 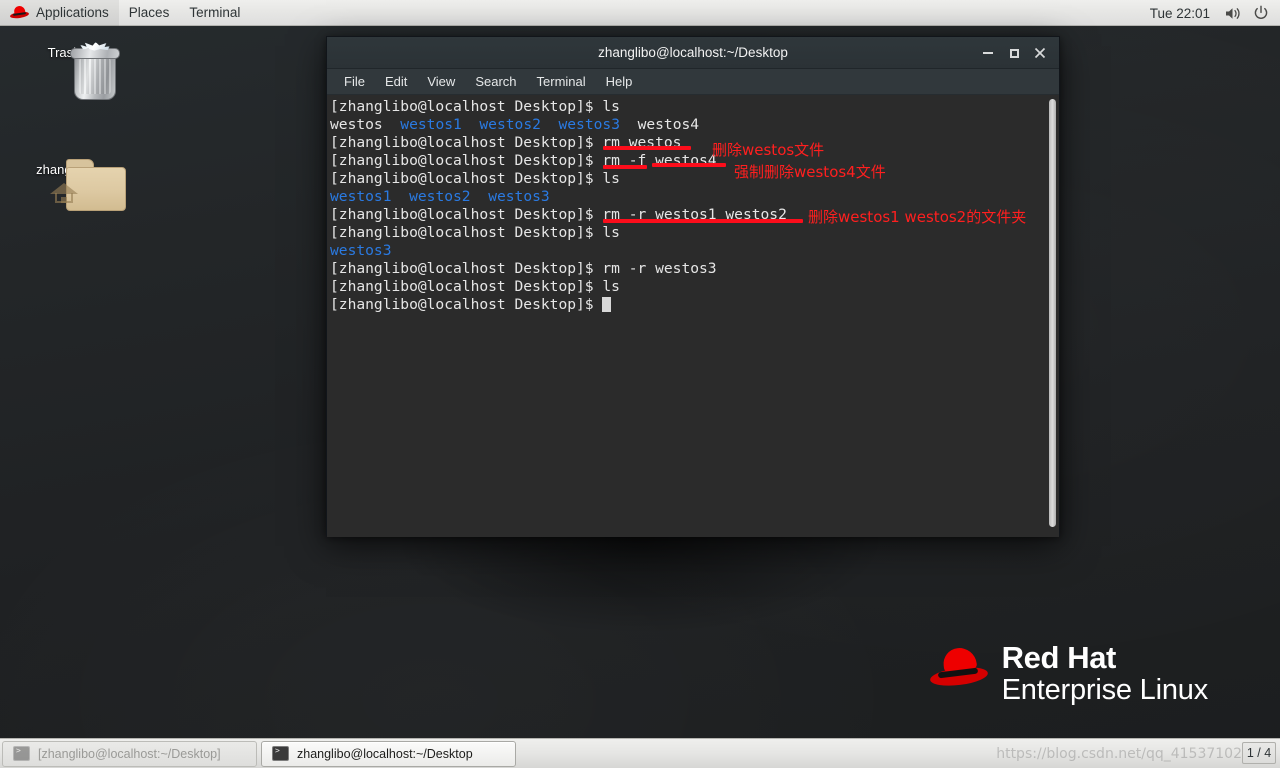 What do you see at coordinates (64, 70) in the screenshot?
I see `desktop-icon-trash: Trash` at bounding box center [64, 70].